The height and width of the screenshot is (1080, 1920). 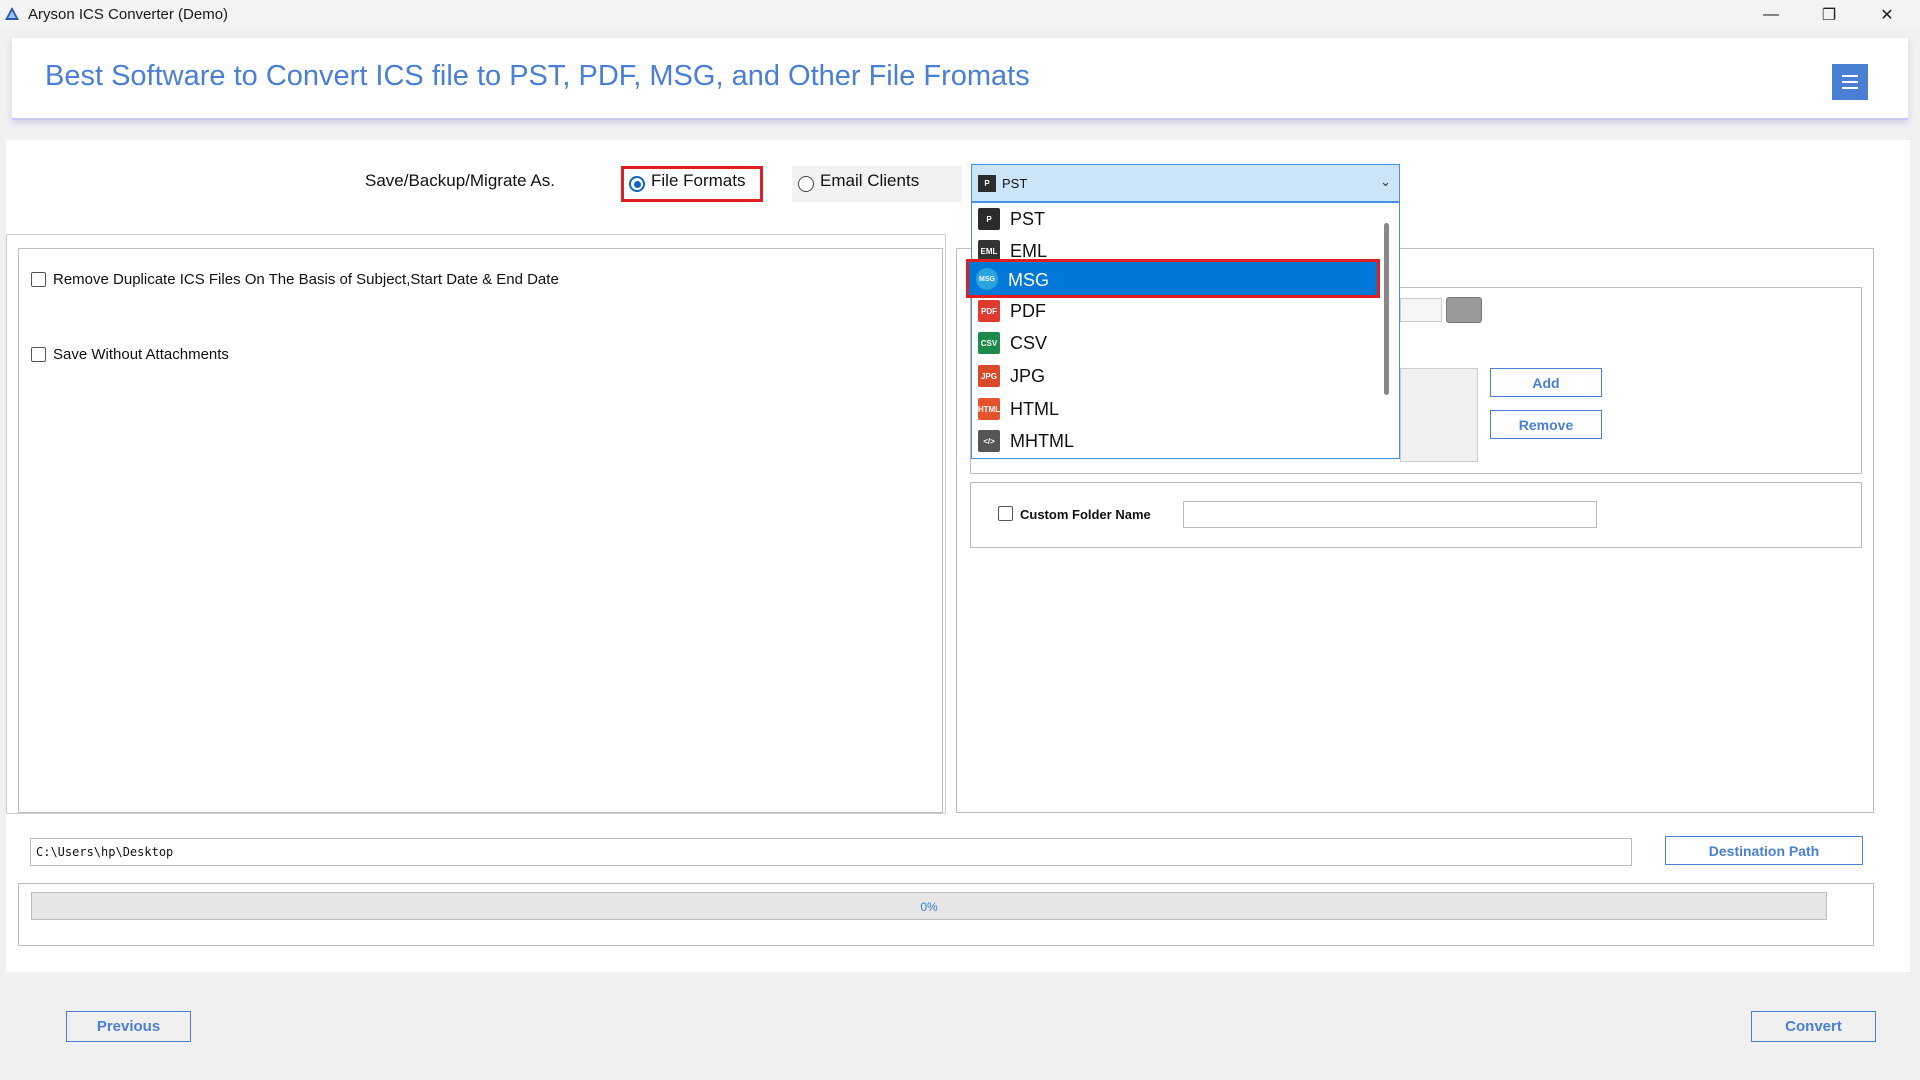 I want to click on browse-folder-button, so click(x=1464, y=310).